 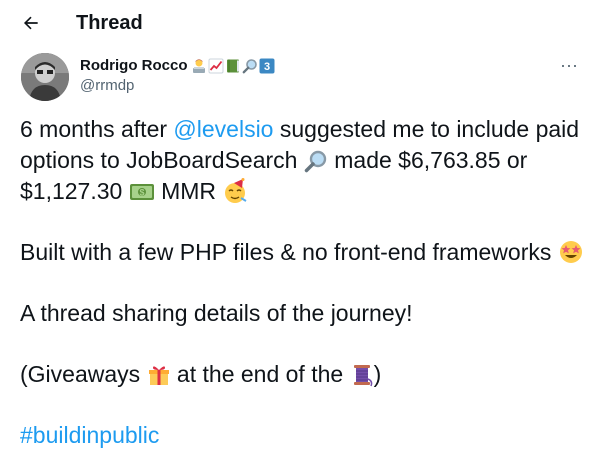 I want to click on avatar, so click(x=45, y=77).